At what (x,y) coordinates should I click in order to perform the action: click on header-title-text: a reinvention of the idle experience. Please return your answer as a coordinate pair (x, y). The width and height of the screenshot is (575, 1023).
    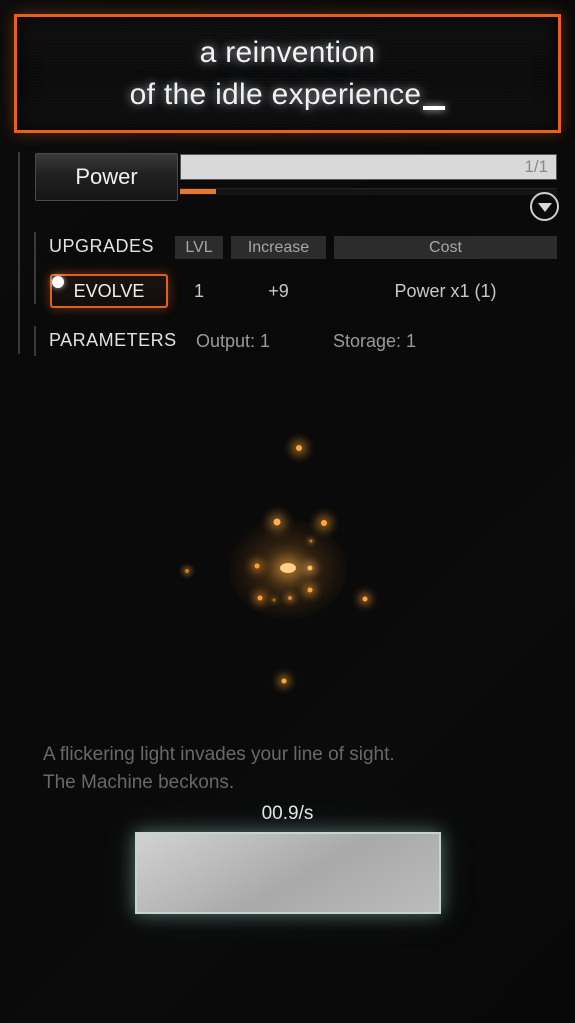
    Looking at the image, I should click on (275, 73).